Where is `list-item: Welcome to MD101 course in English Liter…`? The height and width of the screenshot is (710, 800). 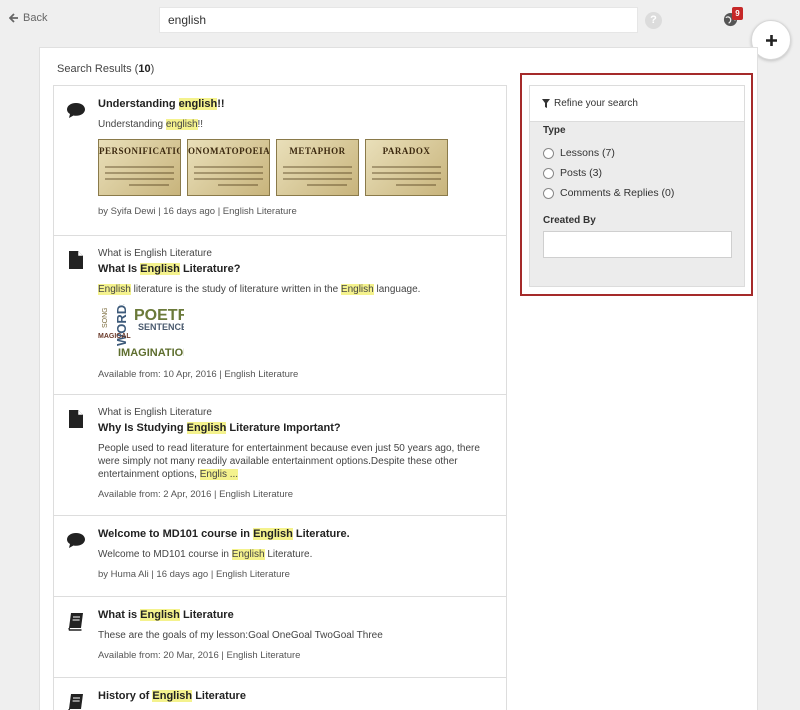 list-item: Welcome to MD101 course in English Liter… is located at coordinates (280, 556).